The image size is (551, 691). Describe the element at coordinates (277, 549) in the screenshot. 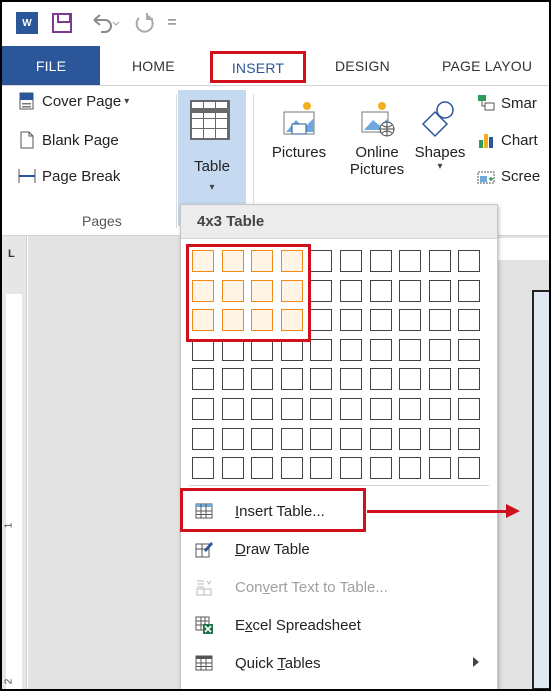

I see `draw-table-text: raw Table` at that location.